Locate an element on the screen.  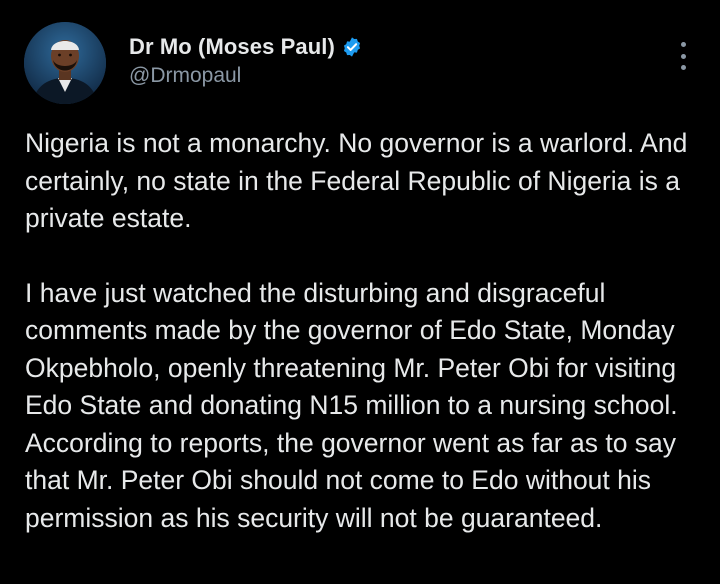
avatar is located at coordinates (65, 63).